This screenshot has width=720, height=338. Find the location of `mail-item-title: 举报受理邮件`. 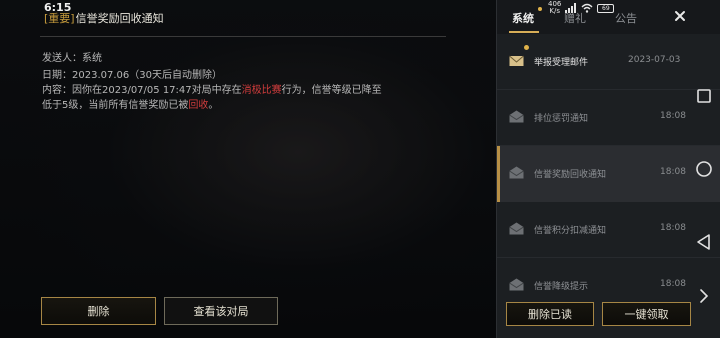

mail-item-title: 举报受理邮件 is located at coordinates (561, 63).